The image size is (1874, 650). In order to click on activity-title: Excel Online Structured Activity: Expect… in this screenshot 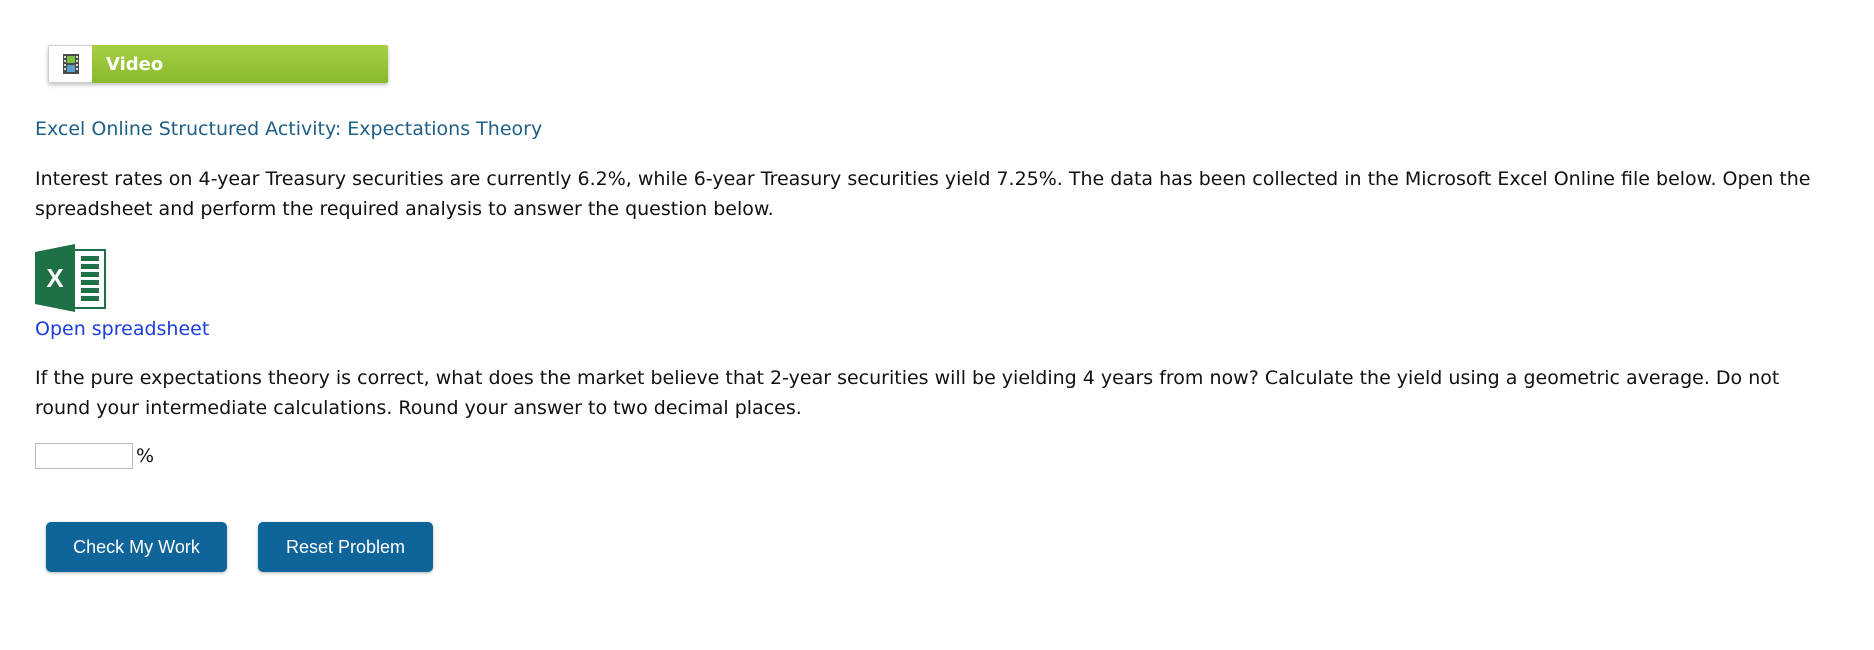, I will do `click(289, 129)`.